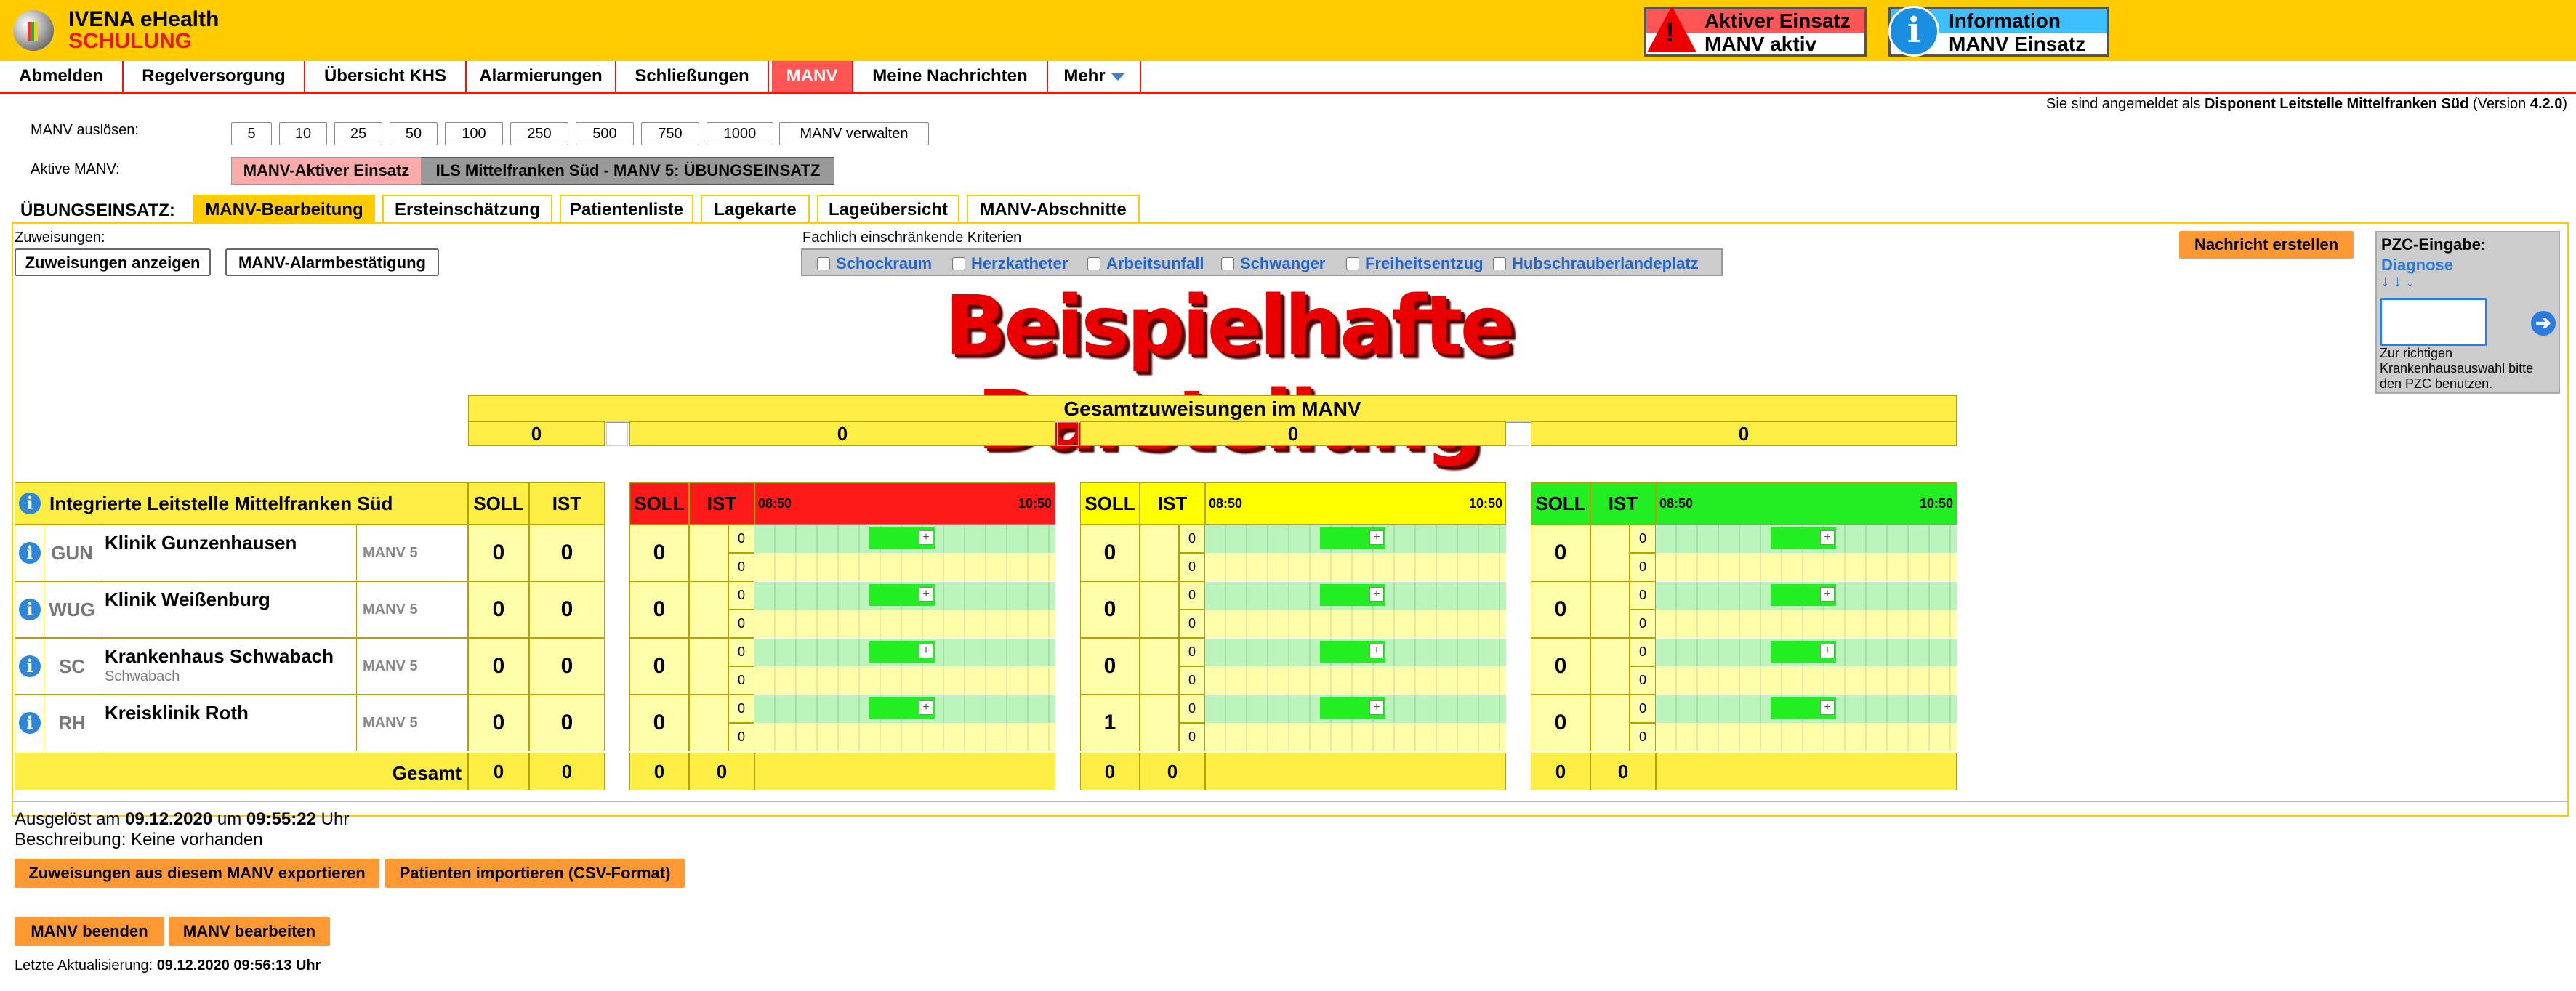 The image size is (2576, 991). I want to click on tab-ersteinschaetzung: Ersteinschätzung, so click(467, 209).